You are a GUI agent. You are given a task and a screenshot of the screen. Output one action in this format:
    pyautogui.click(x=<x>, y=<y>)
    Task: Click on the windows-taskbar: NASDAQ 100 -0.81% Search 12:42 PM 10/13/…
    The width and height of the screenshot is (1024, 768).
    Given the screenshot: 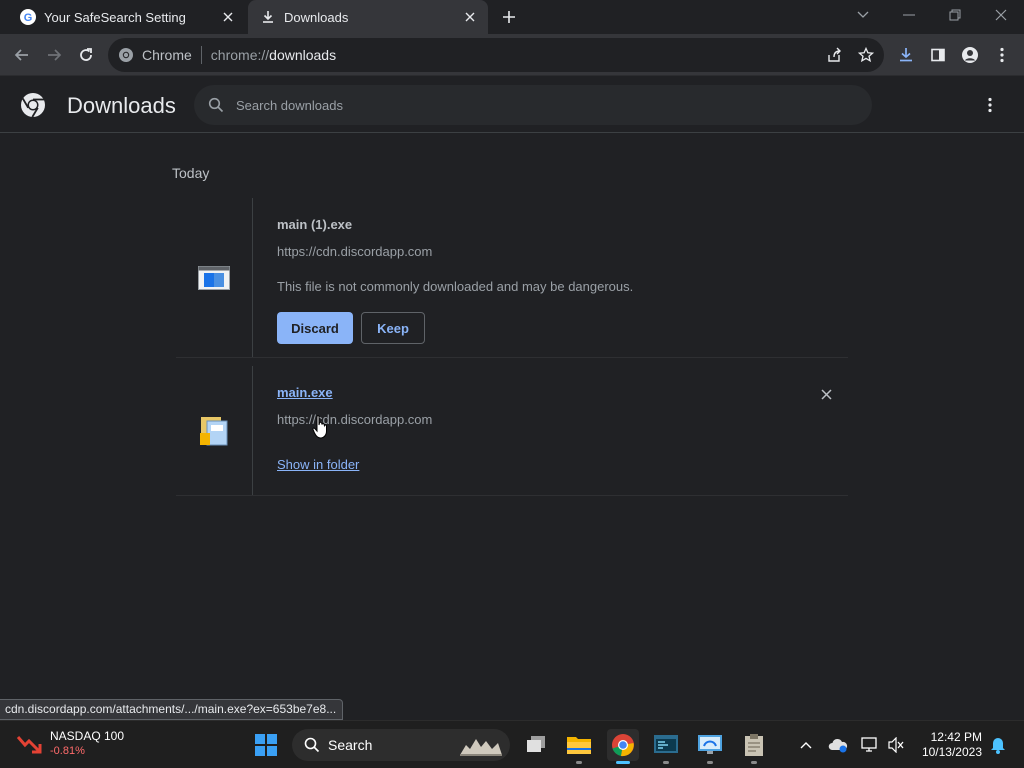 What is the action you would take?
    pyautogui.click(x=512, y=744)
    